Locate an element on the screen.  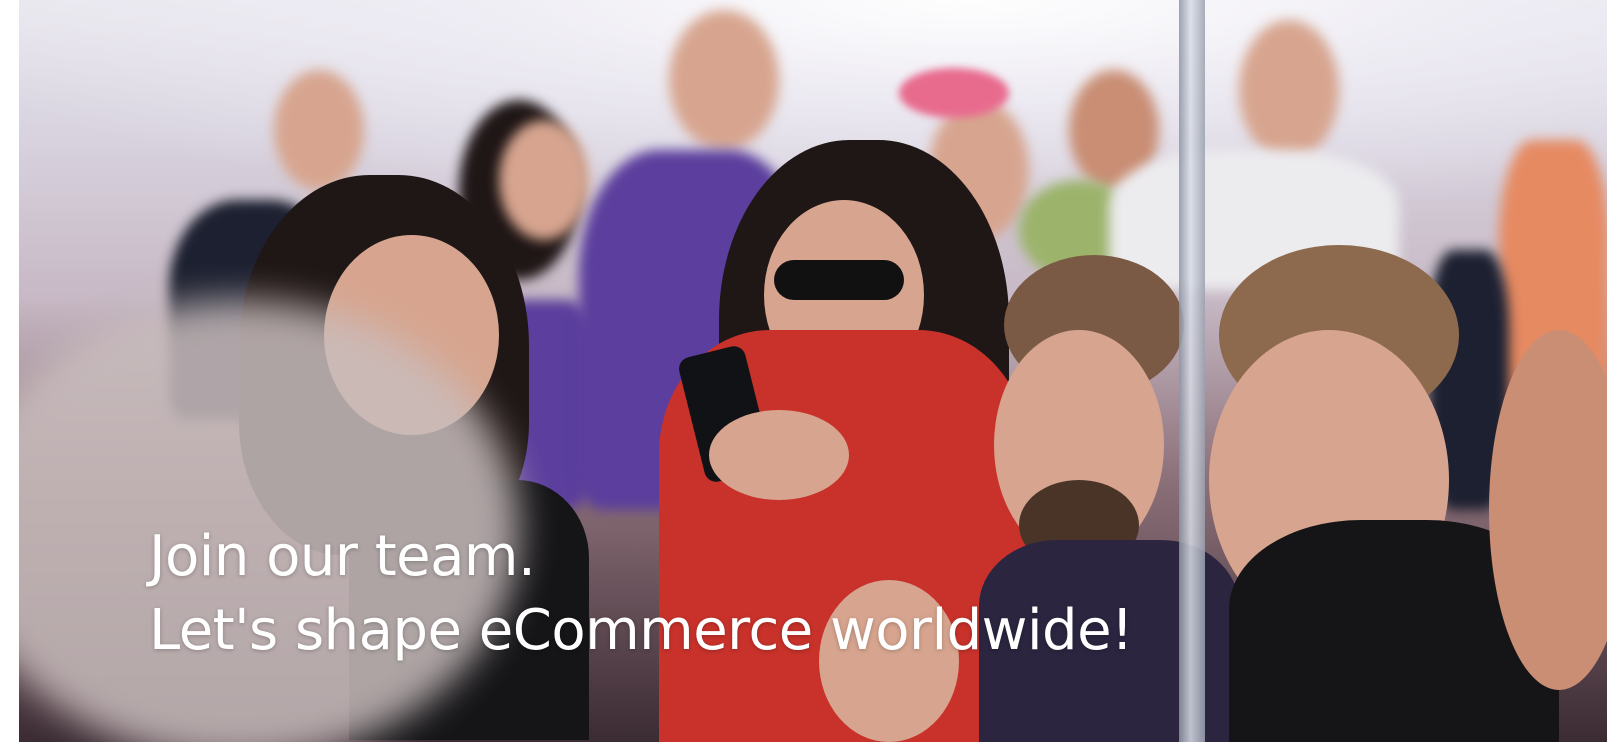
left-gutter is located at coordinates (9, 371).